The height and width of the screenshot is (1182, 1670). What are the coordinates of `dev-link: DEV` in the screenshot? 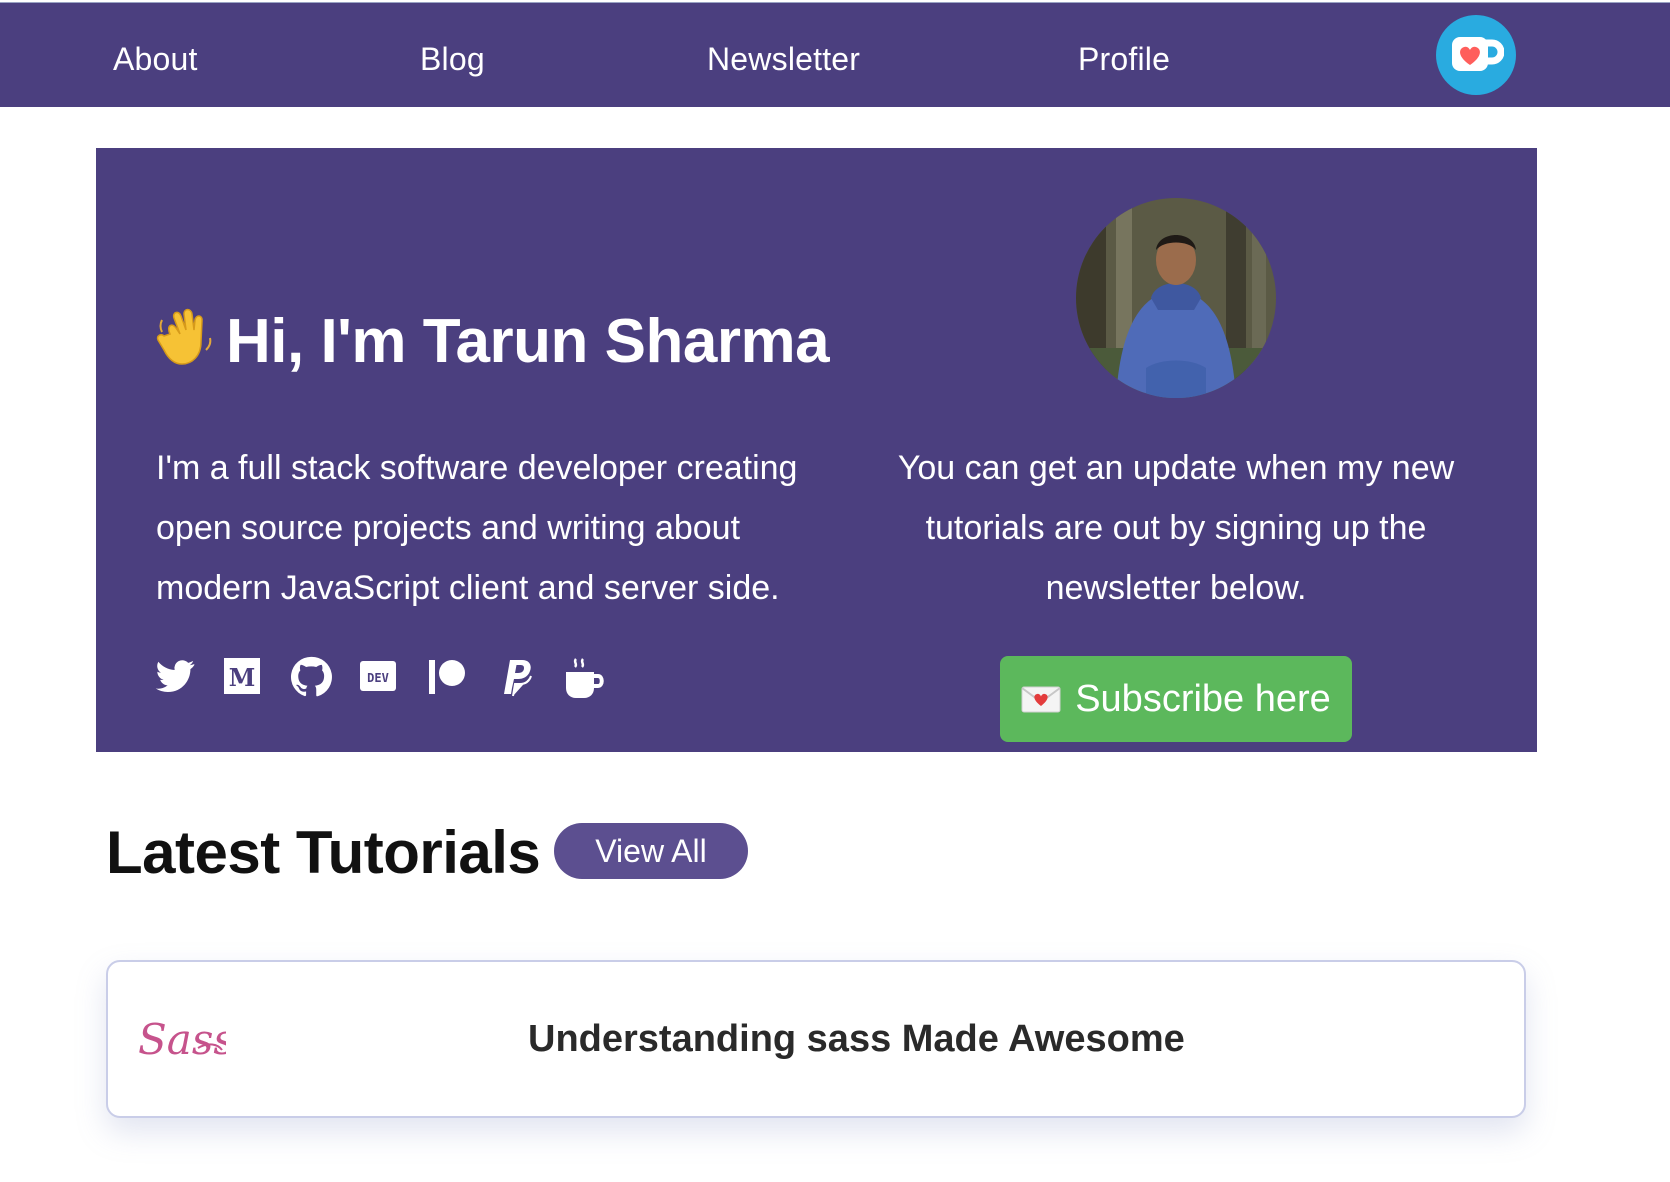 It's located at (380, 678).